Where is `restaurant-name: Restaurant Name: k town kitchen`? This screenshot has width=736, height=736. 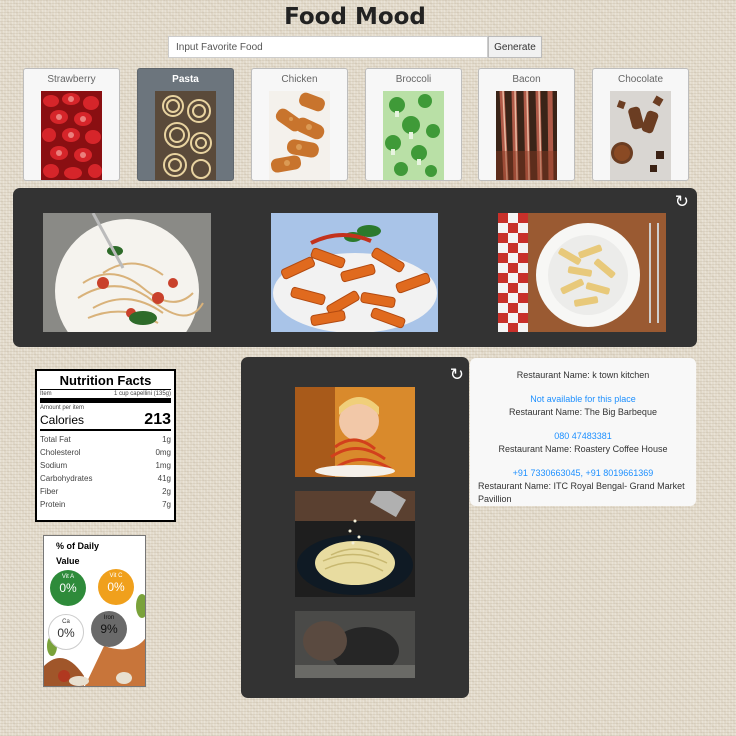 restaurant-name: Restaurant Name: k town kitchen is located at coordinates (583, 375).